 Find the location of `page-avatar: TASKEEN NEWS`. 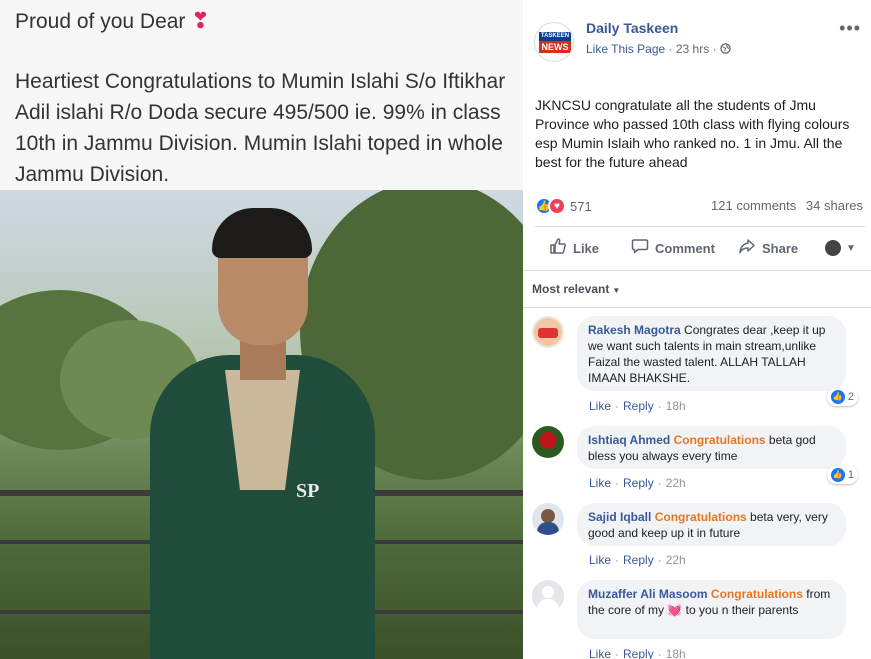

page-avatar: TASKEEN NEWS is located at coordinates (554, 42).